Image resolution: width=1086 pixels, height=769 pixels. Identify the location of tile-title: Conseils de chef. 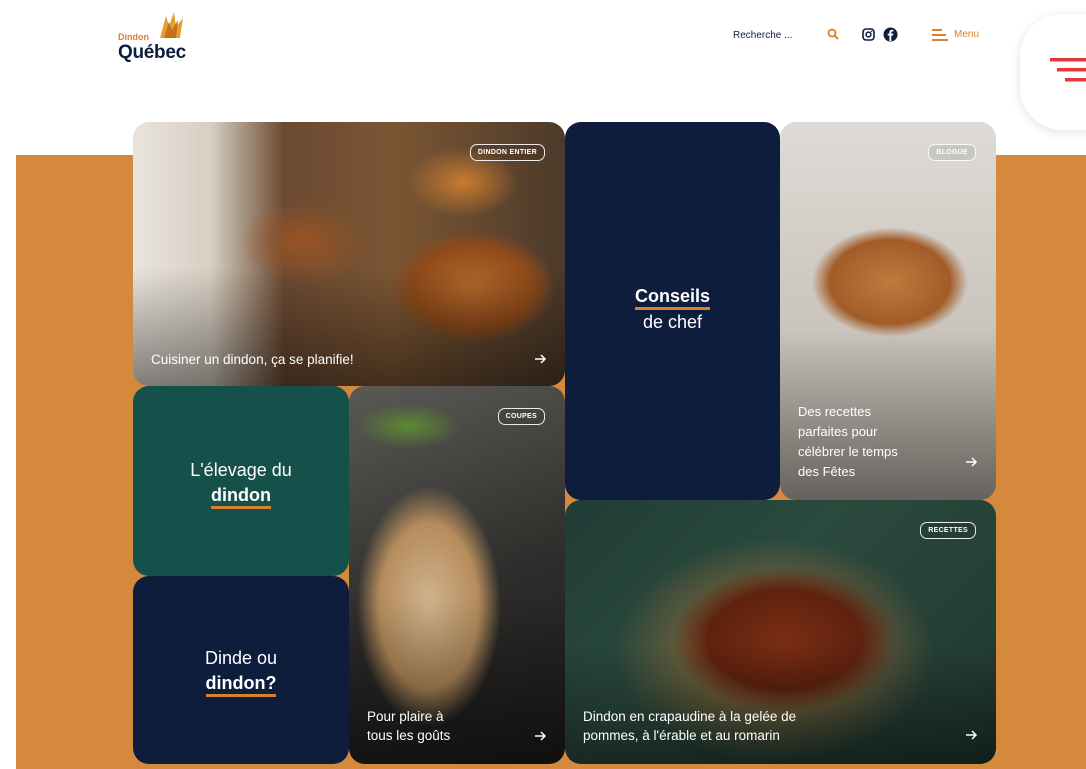
(672, 309).